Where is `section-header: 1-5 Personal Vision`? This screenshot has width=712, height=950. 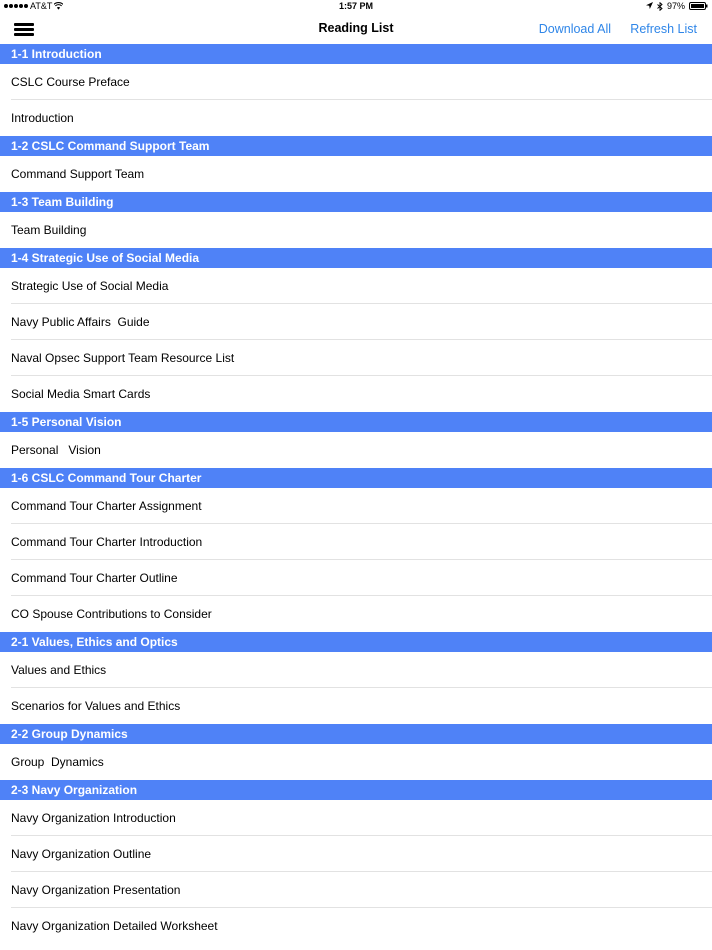
section-header: 1-5 Personal Vision is located at coordinates (356, 422).